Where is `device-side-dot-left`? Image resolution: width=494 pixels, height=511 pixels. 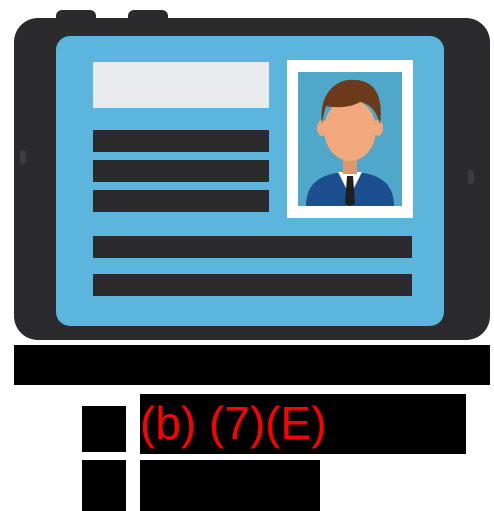
device-side-dot-left is located at coordinates (23, 157).